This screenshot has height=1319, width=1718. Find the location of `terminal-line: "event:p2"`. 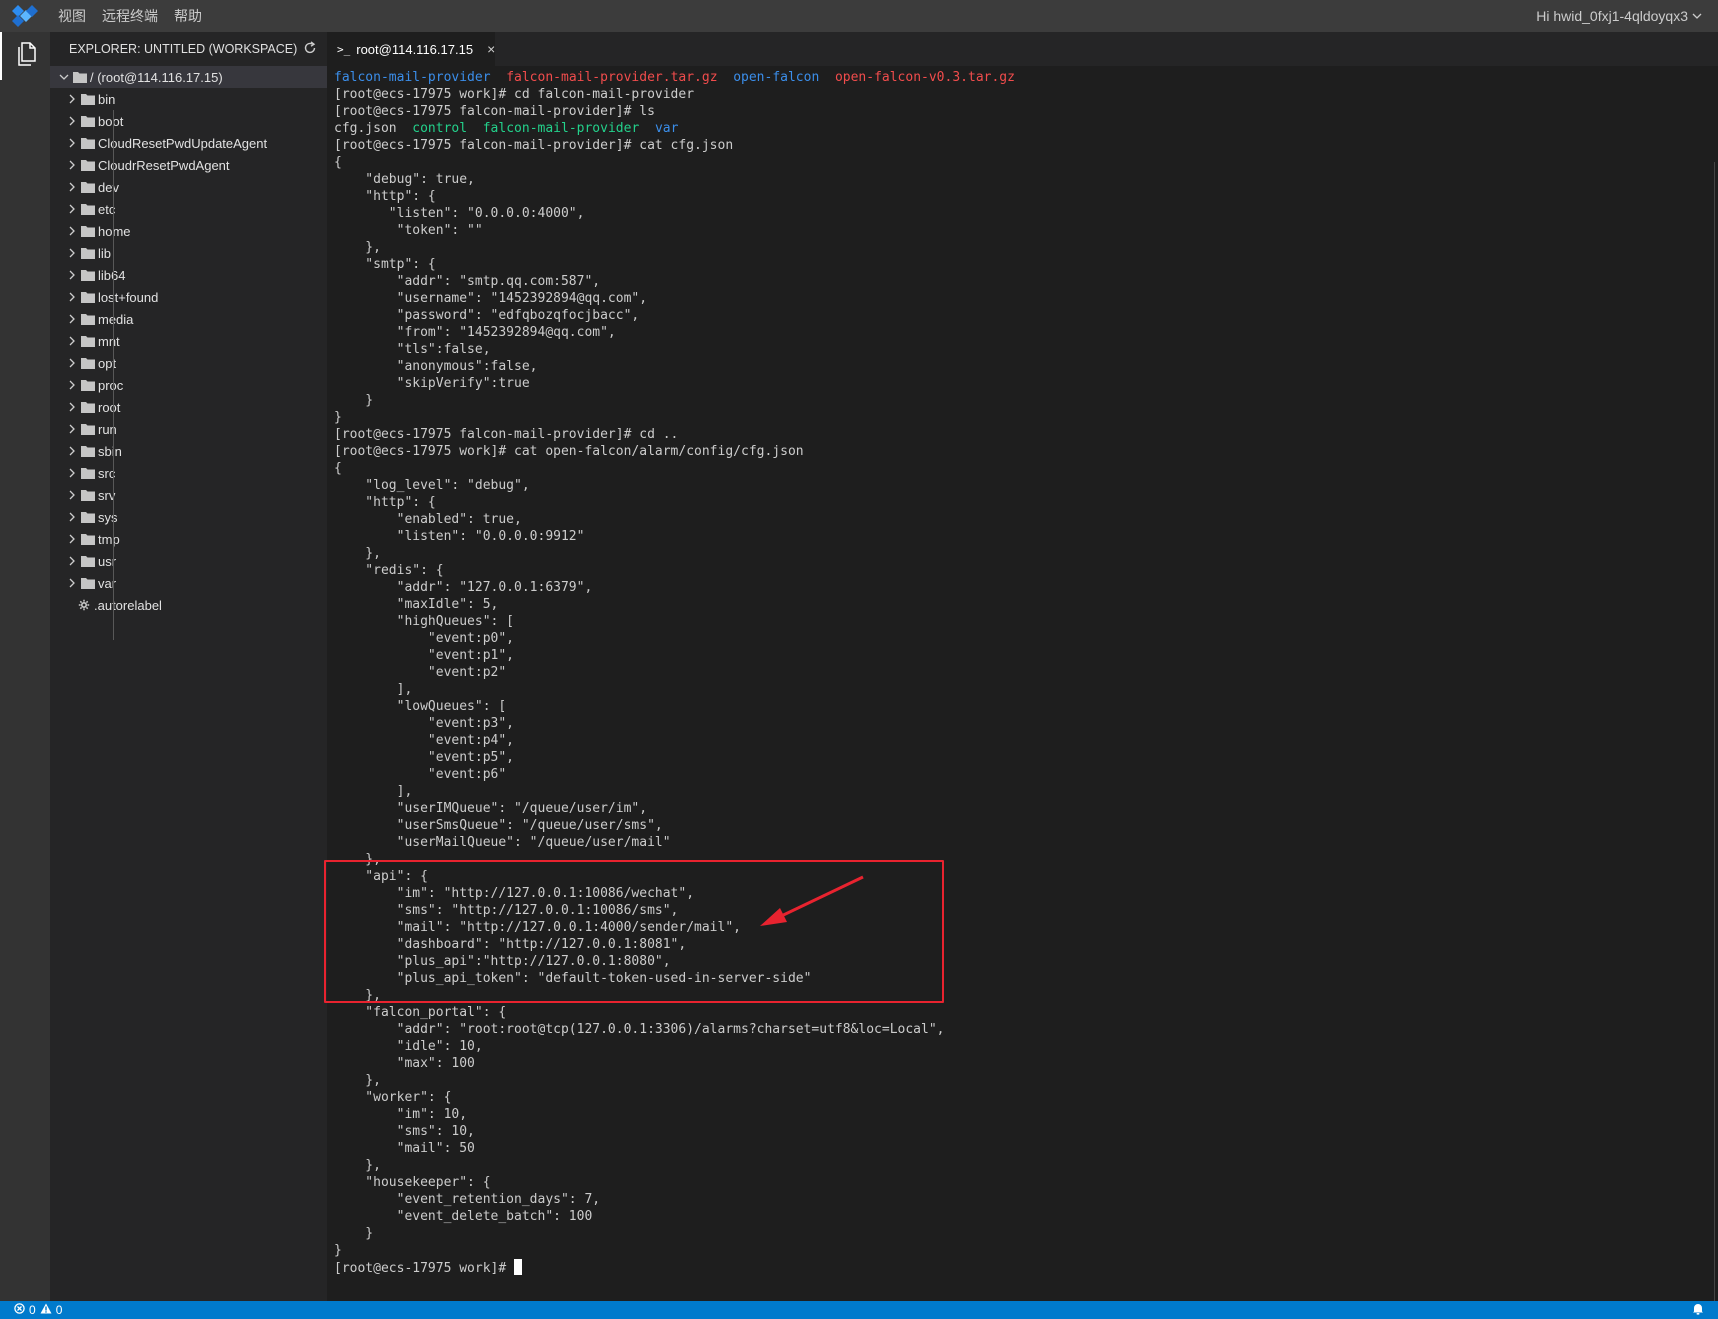

terminal-line: "event:p2" is located at coordinates (674, 672).